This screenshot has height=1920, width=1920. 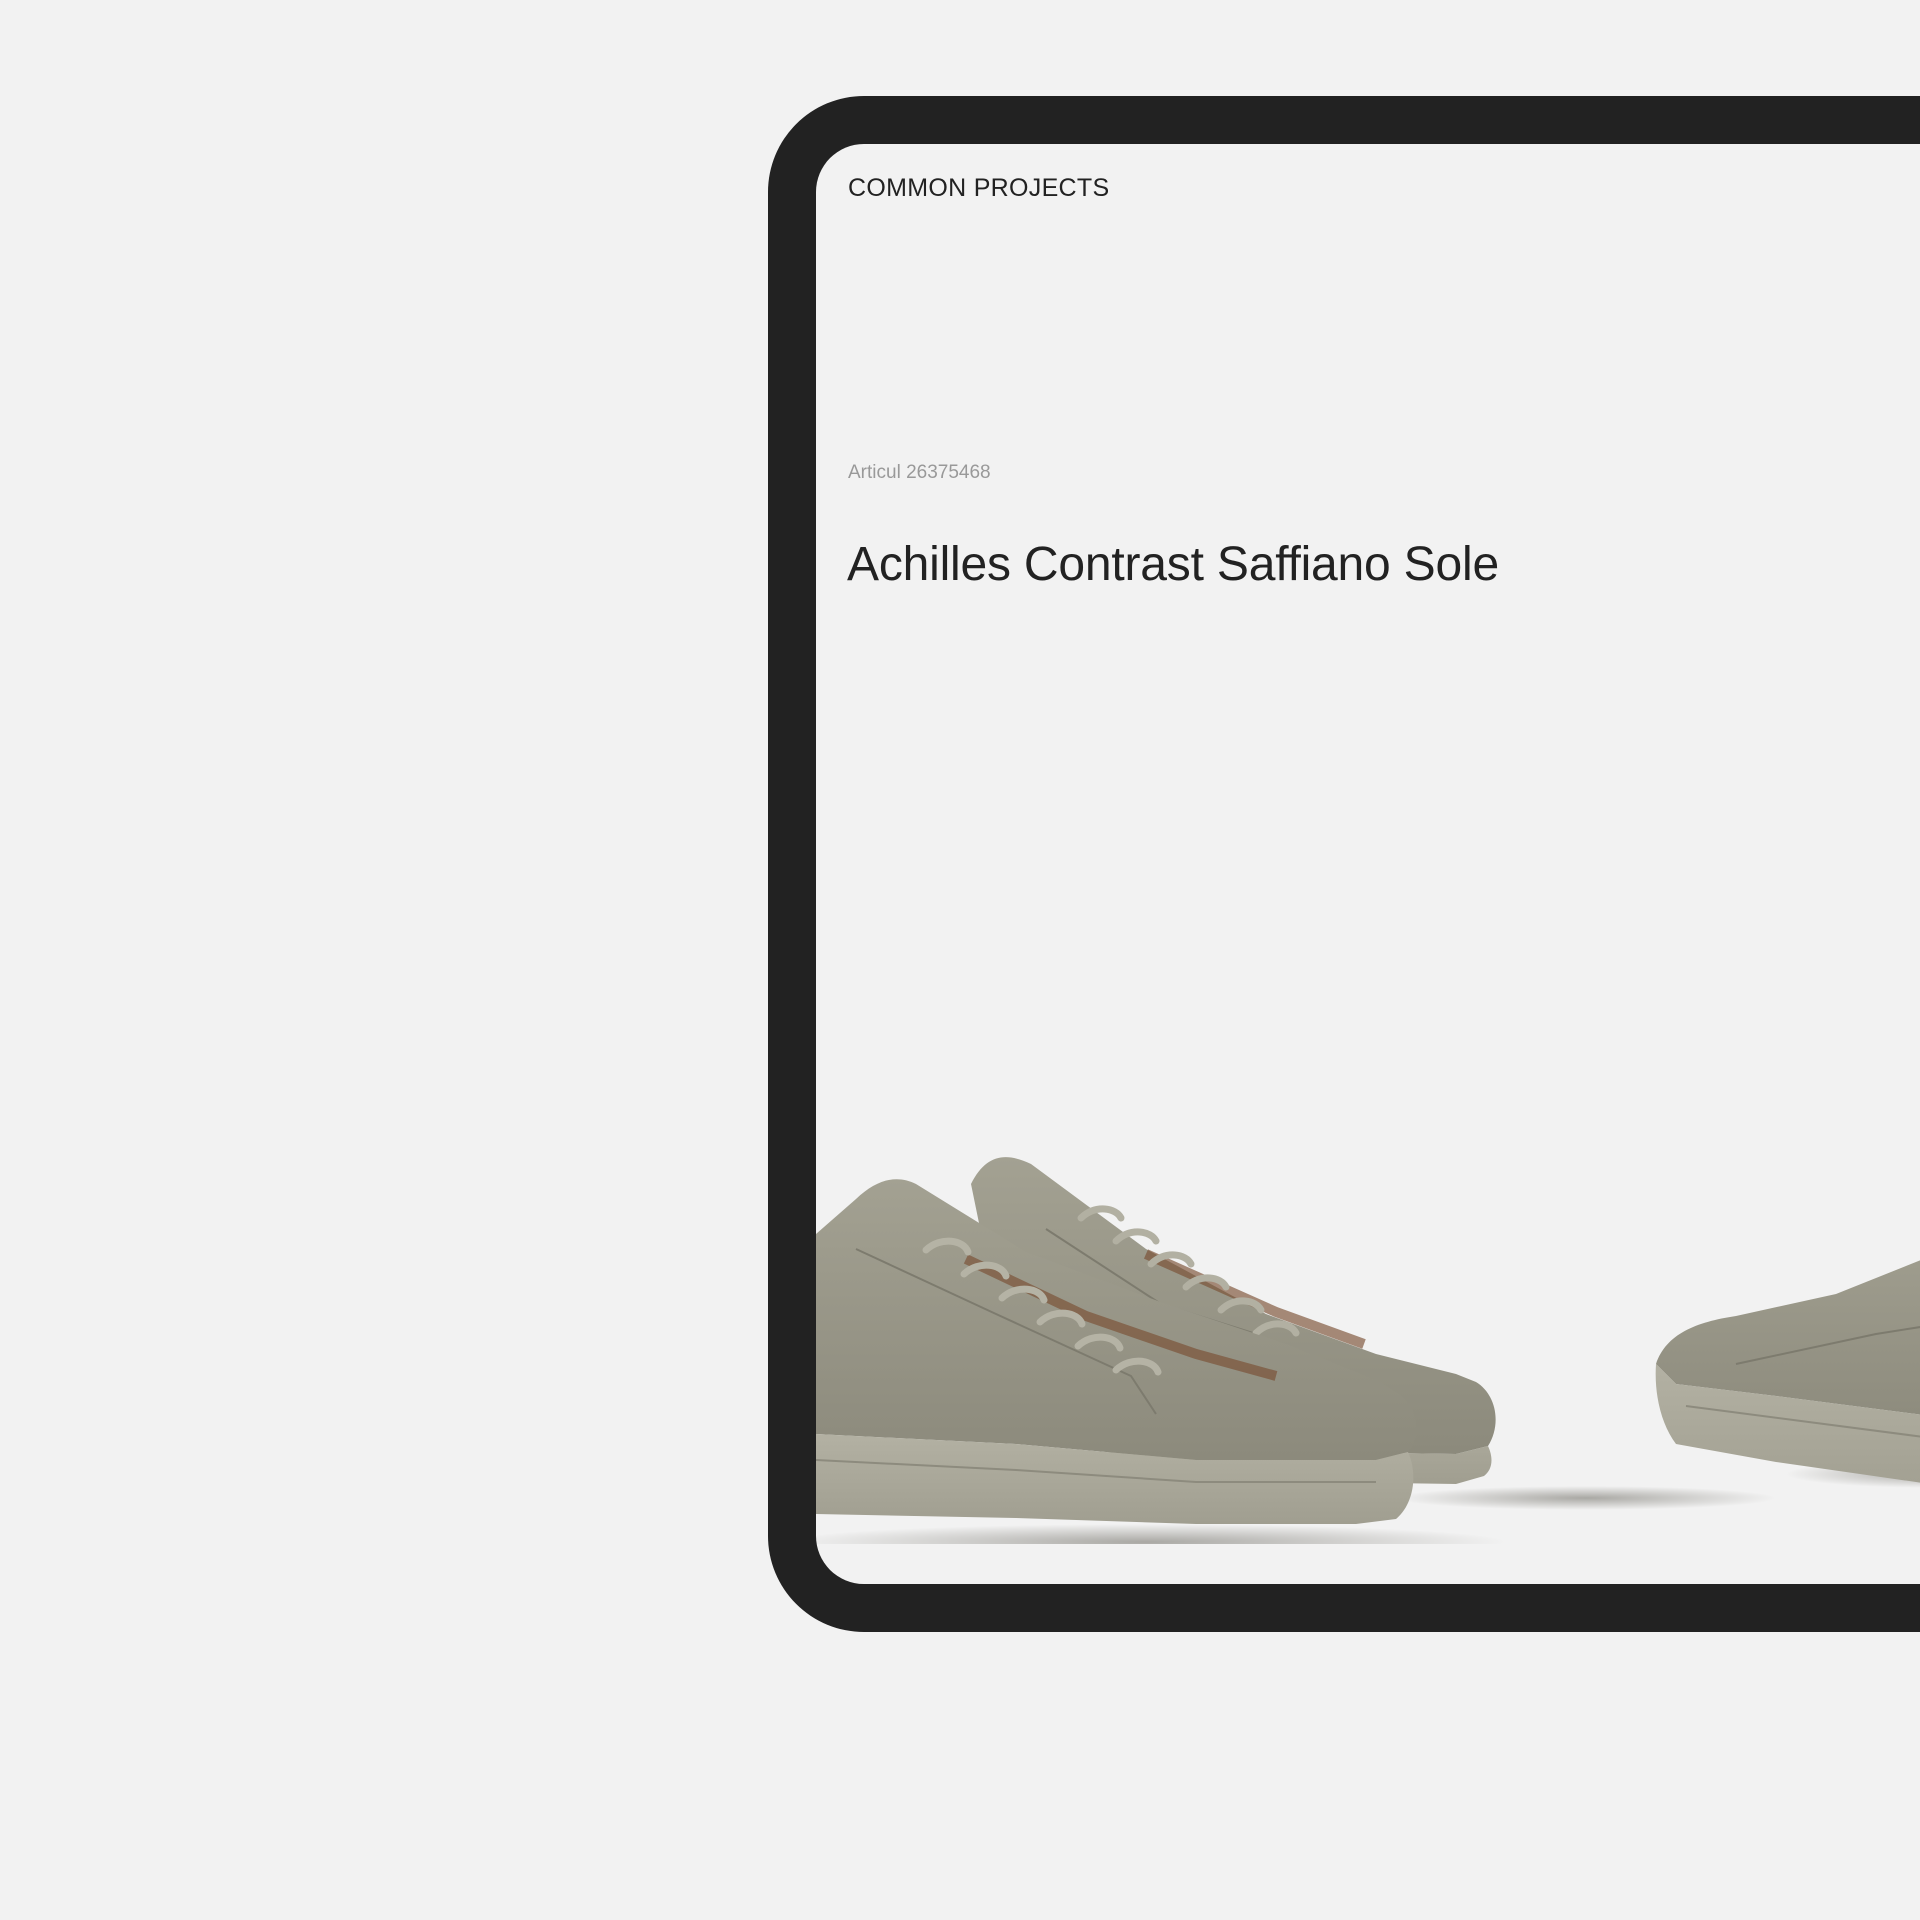 What do you see at coordinates (1173, 564) in the screenshot?
I see `product-title: Achilles Contrast Saffiano Sole` at bounding box center [1173, 564].